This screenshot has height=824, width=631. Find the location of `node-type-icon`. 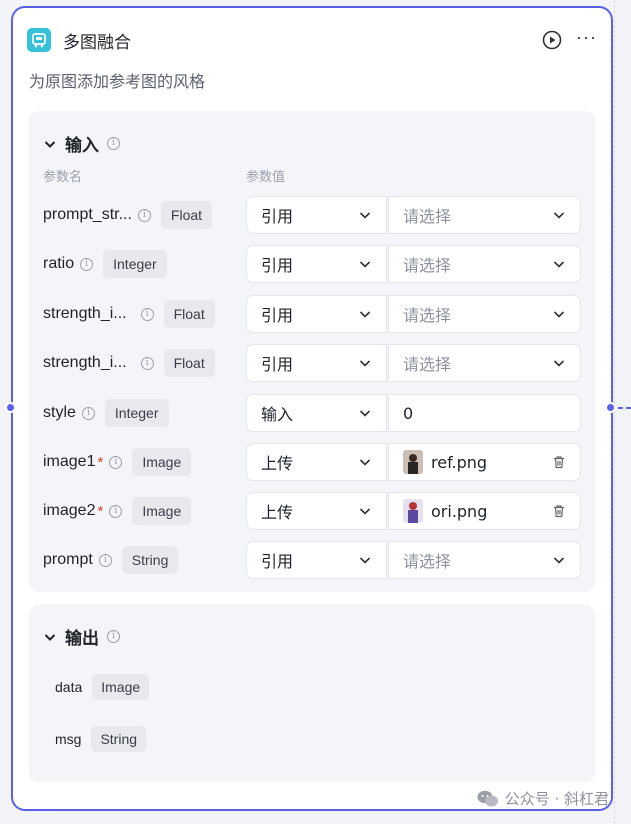

node-type-icon is located at coordinates (39, 40).